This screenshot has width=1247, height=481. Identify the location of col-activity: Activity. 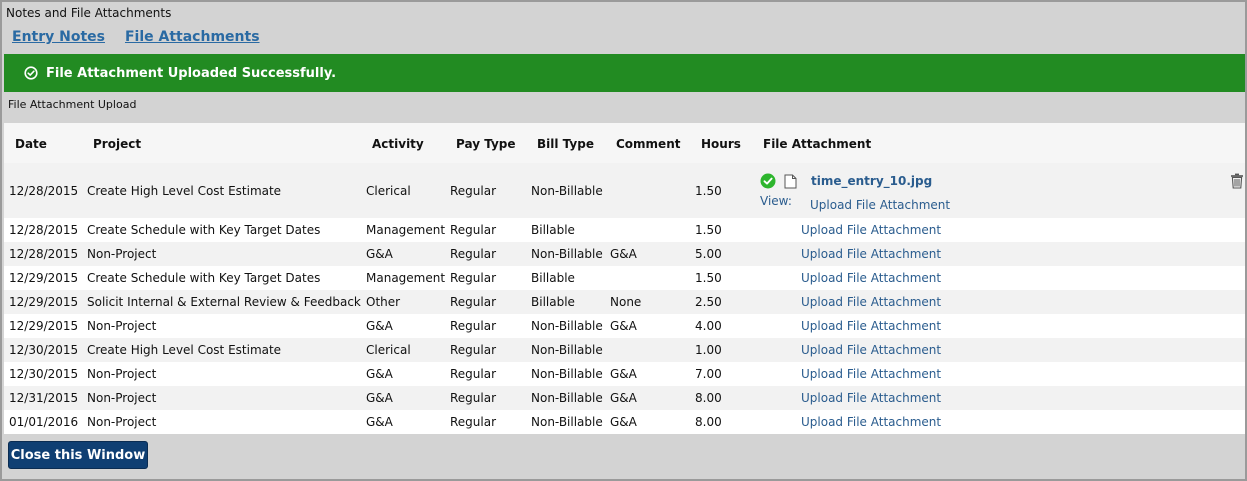
(398, 144).